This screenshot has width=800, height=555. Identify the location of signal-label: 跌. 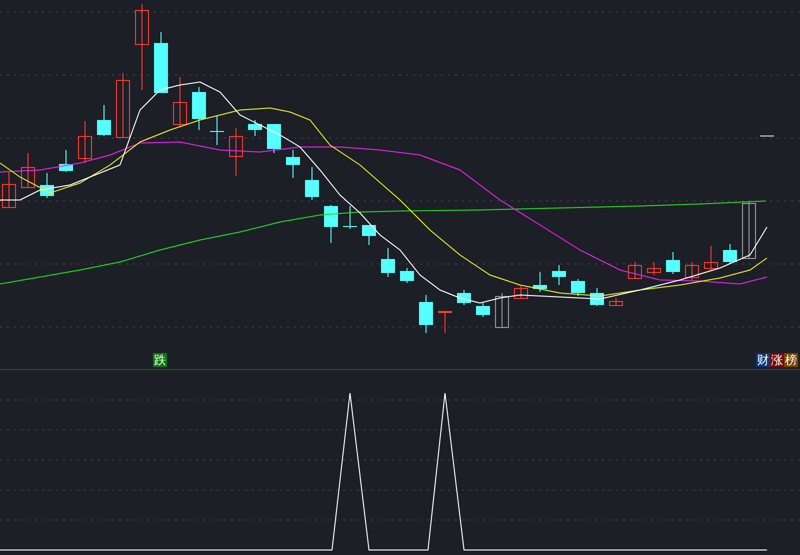
(160, 360).